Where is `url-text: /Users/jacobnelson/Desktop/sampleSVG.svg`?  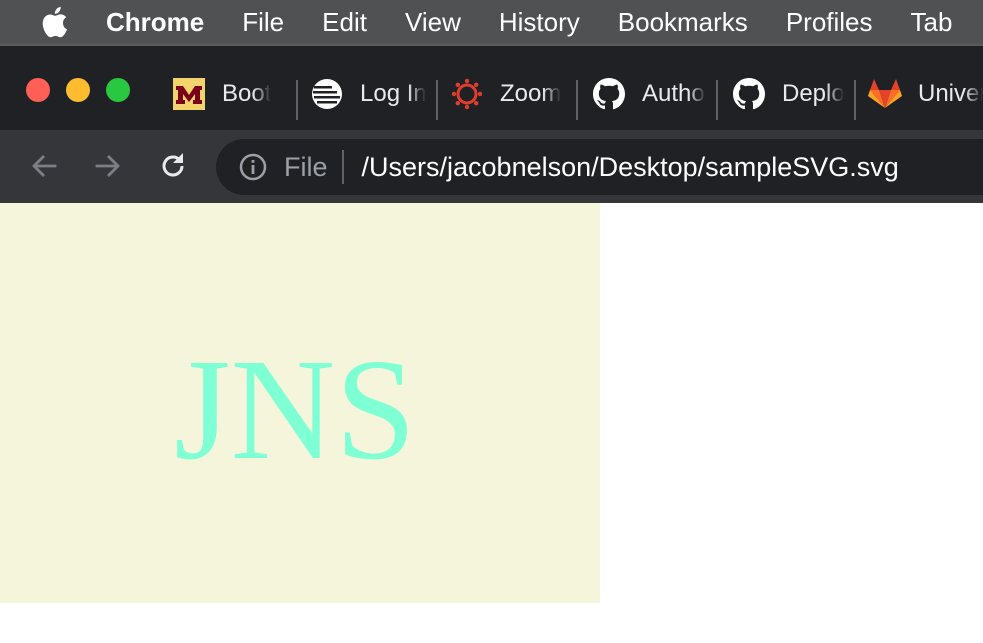
url-text: /Users/jacobnelson/Desktop/sampleSVG.svg is located at coordinates (630, 167).